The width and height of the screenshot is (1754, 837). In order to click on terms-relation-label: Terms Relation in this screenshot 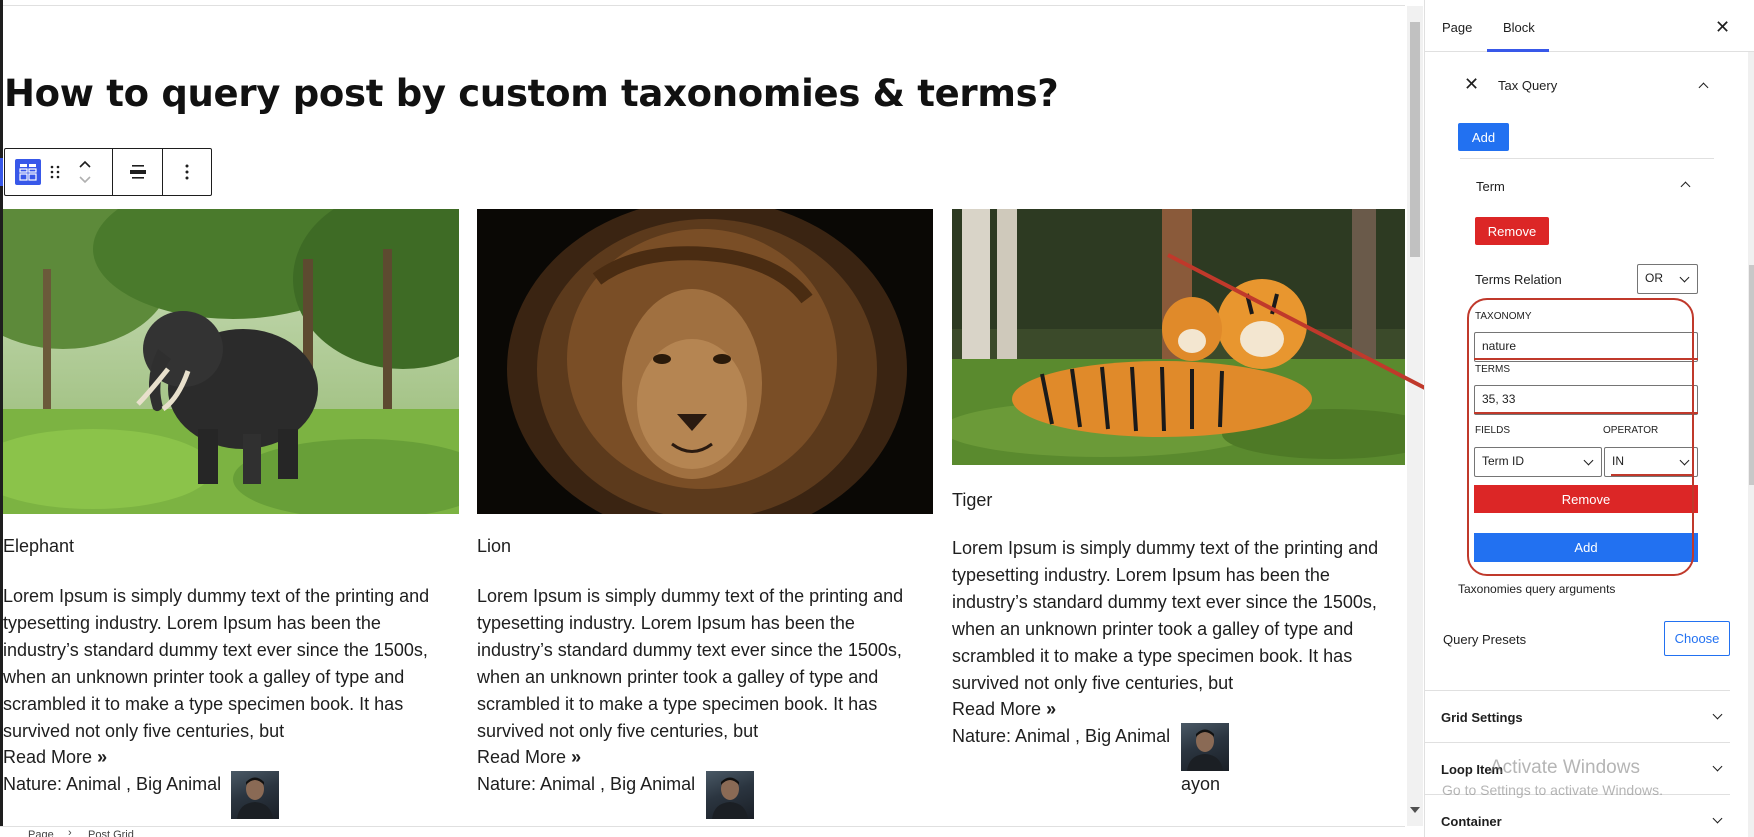, I will do `click(1518, 279)`.